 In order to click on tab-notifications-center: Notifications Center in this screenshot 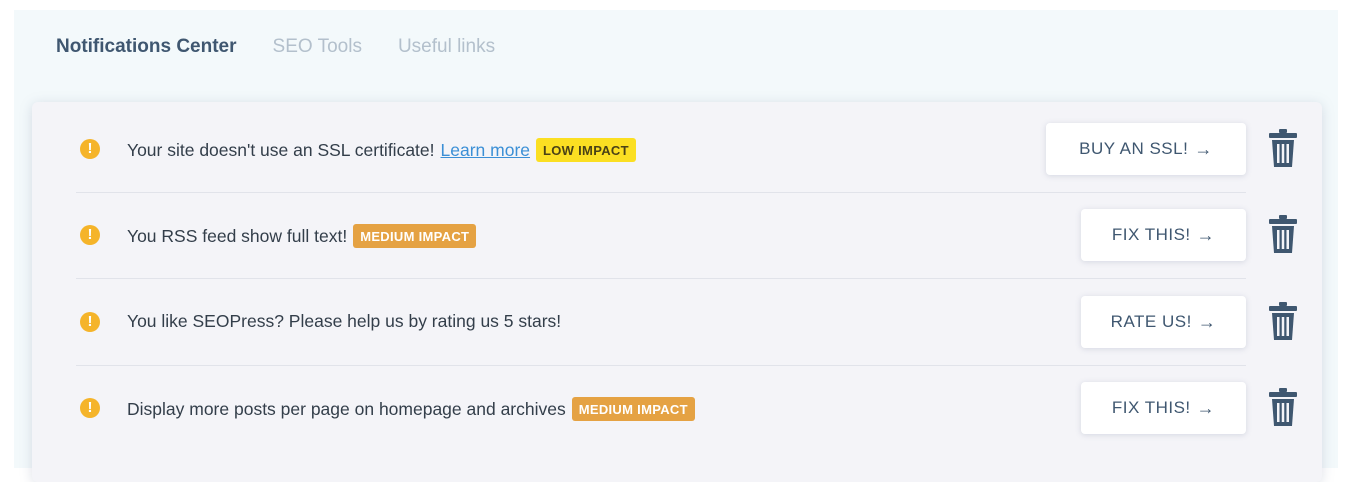, I will do `click(146, 47)`.